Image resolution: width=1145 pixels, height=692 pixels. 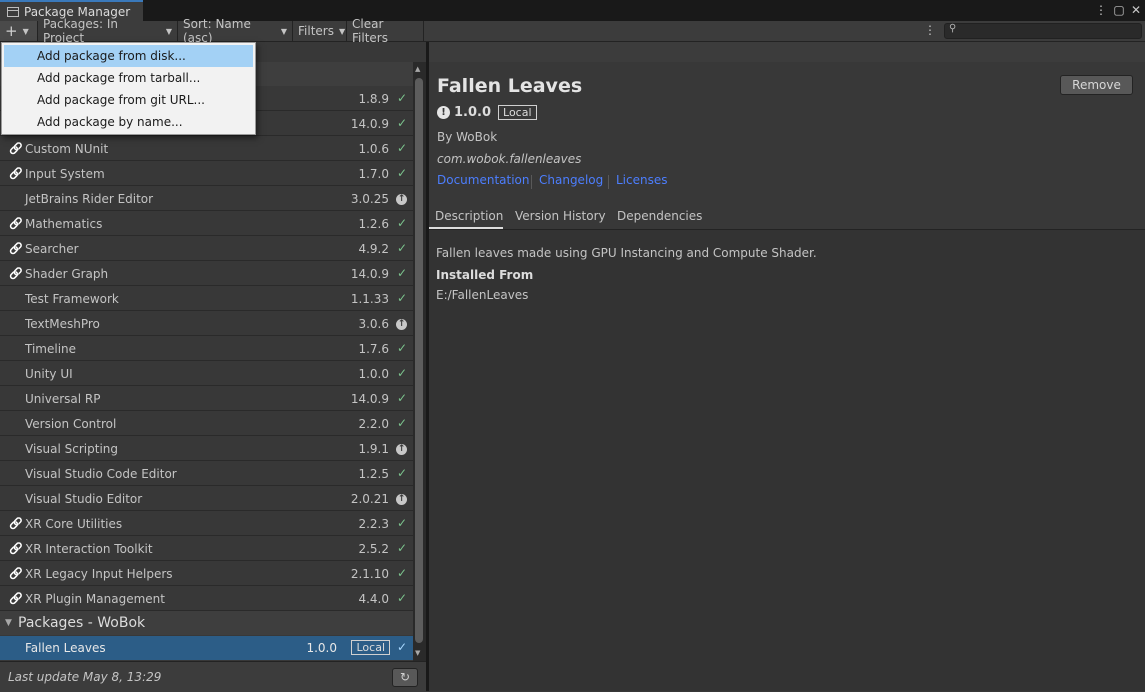 What do you see at coordinates (1096, 85) in the screenshot?
I see `remove-button: Remove` at bounding box center [1096, 85].